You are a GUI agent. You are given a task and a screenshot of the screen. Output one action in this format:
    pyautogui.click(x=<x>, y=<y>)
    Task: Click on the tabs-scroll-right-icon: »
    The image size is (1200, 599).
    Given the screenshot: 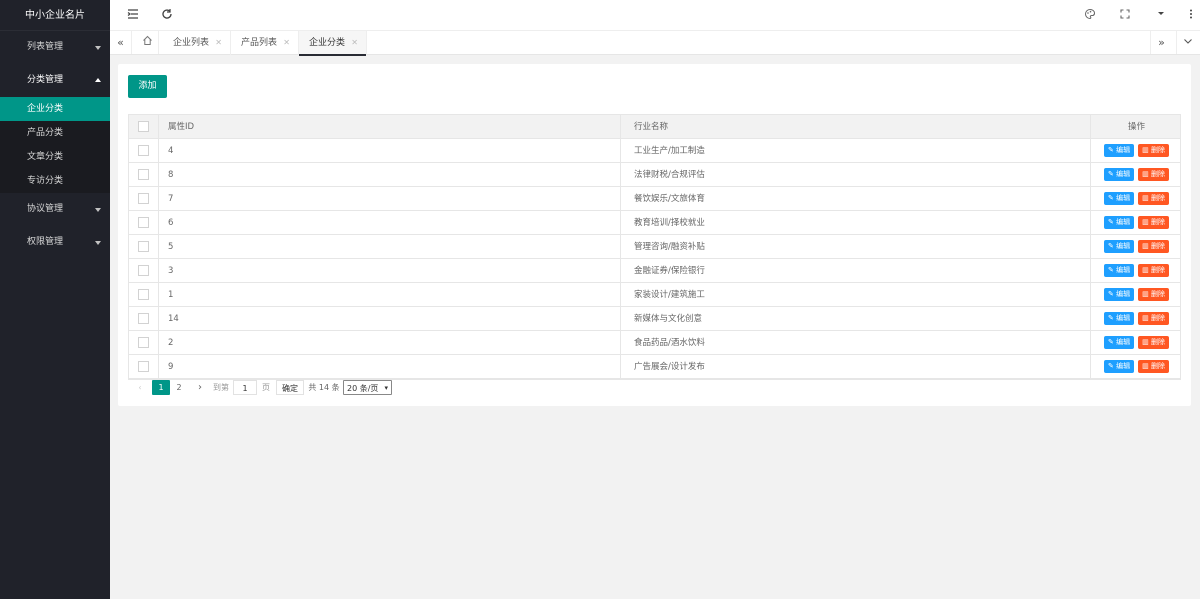 What is the action you would take?
    pyautogui.click(x=1161, y=42)
    